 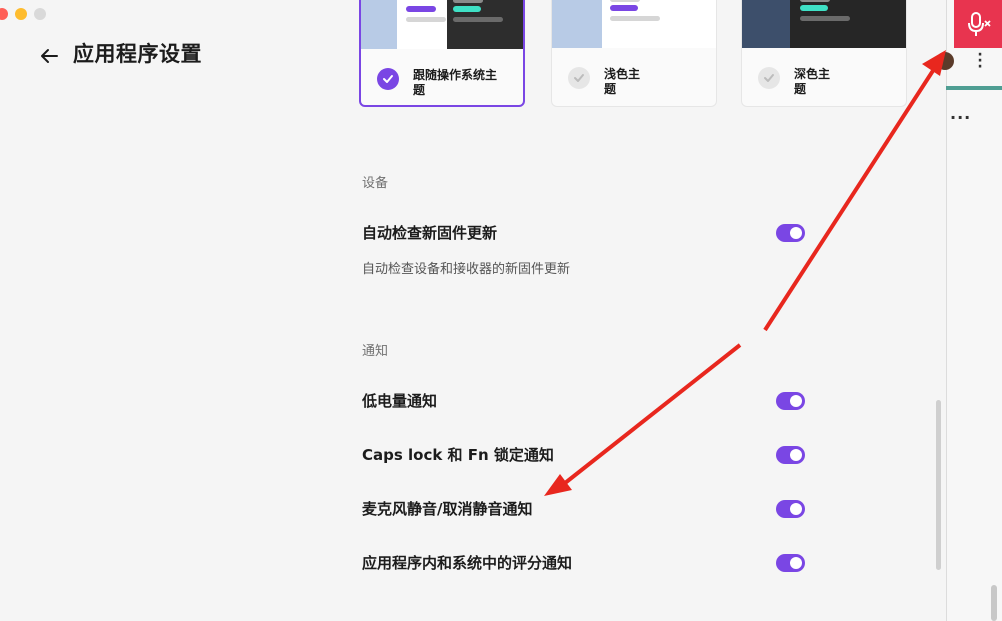 I want to click on more-vertical-icon: · · ·, so click(x=980, y=61).